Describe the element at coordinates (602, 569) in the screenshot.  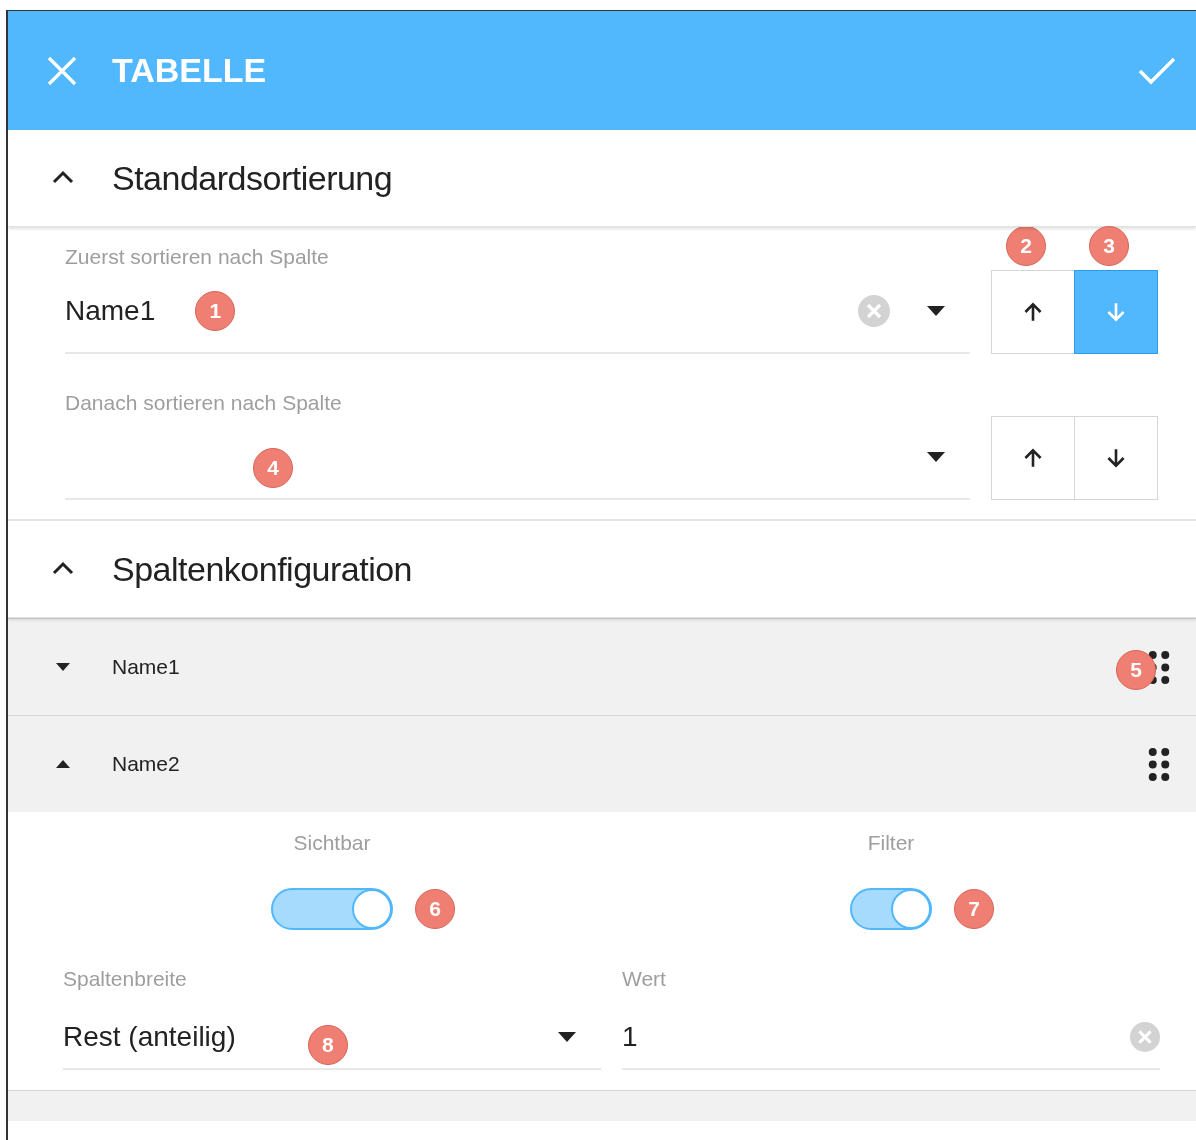
I see `section-header: Spaltenkonfiguration` at that location.